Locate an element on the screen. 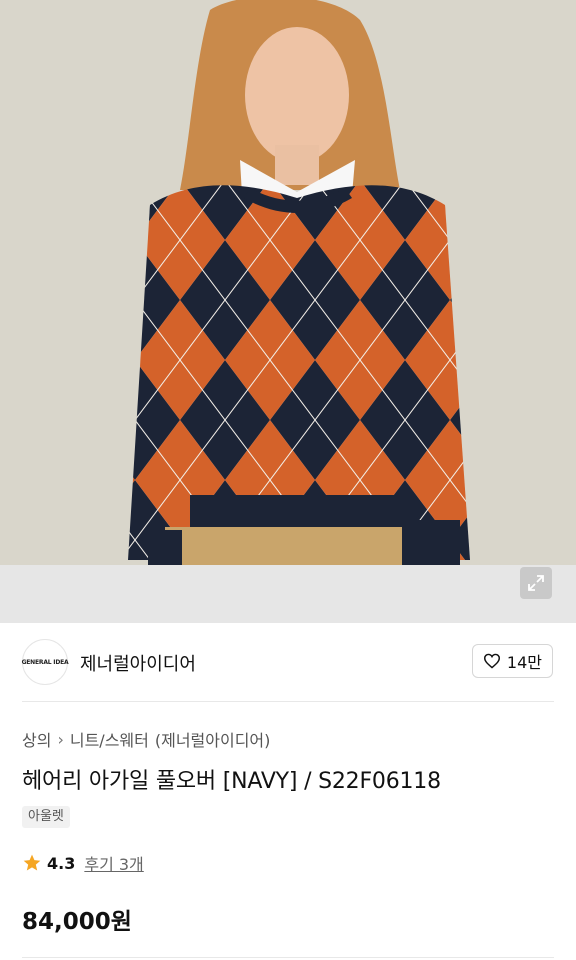 This screenshot has width=576, height=960. brand-logo: GENERAL IDEA is located at coordinates (45, 662).